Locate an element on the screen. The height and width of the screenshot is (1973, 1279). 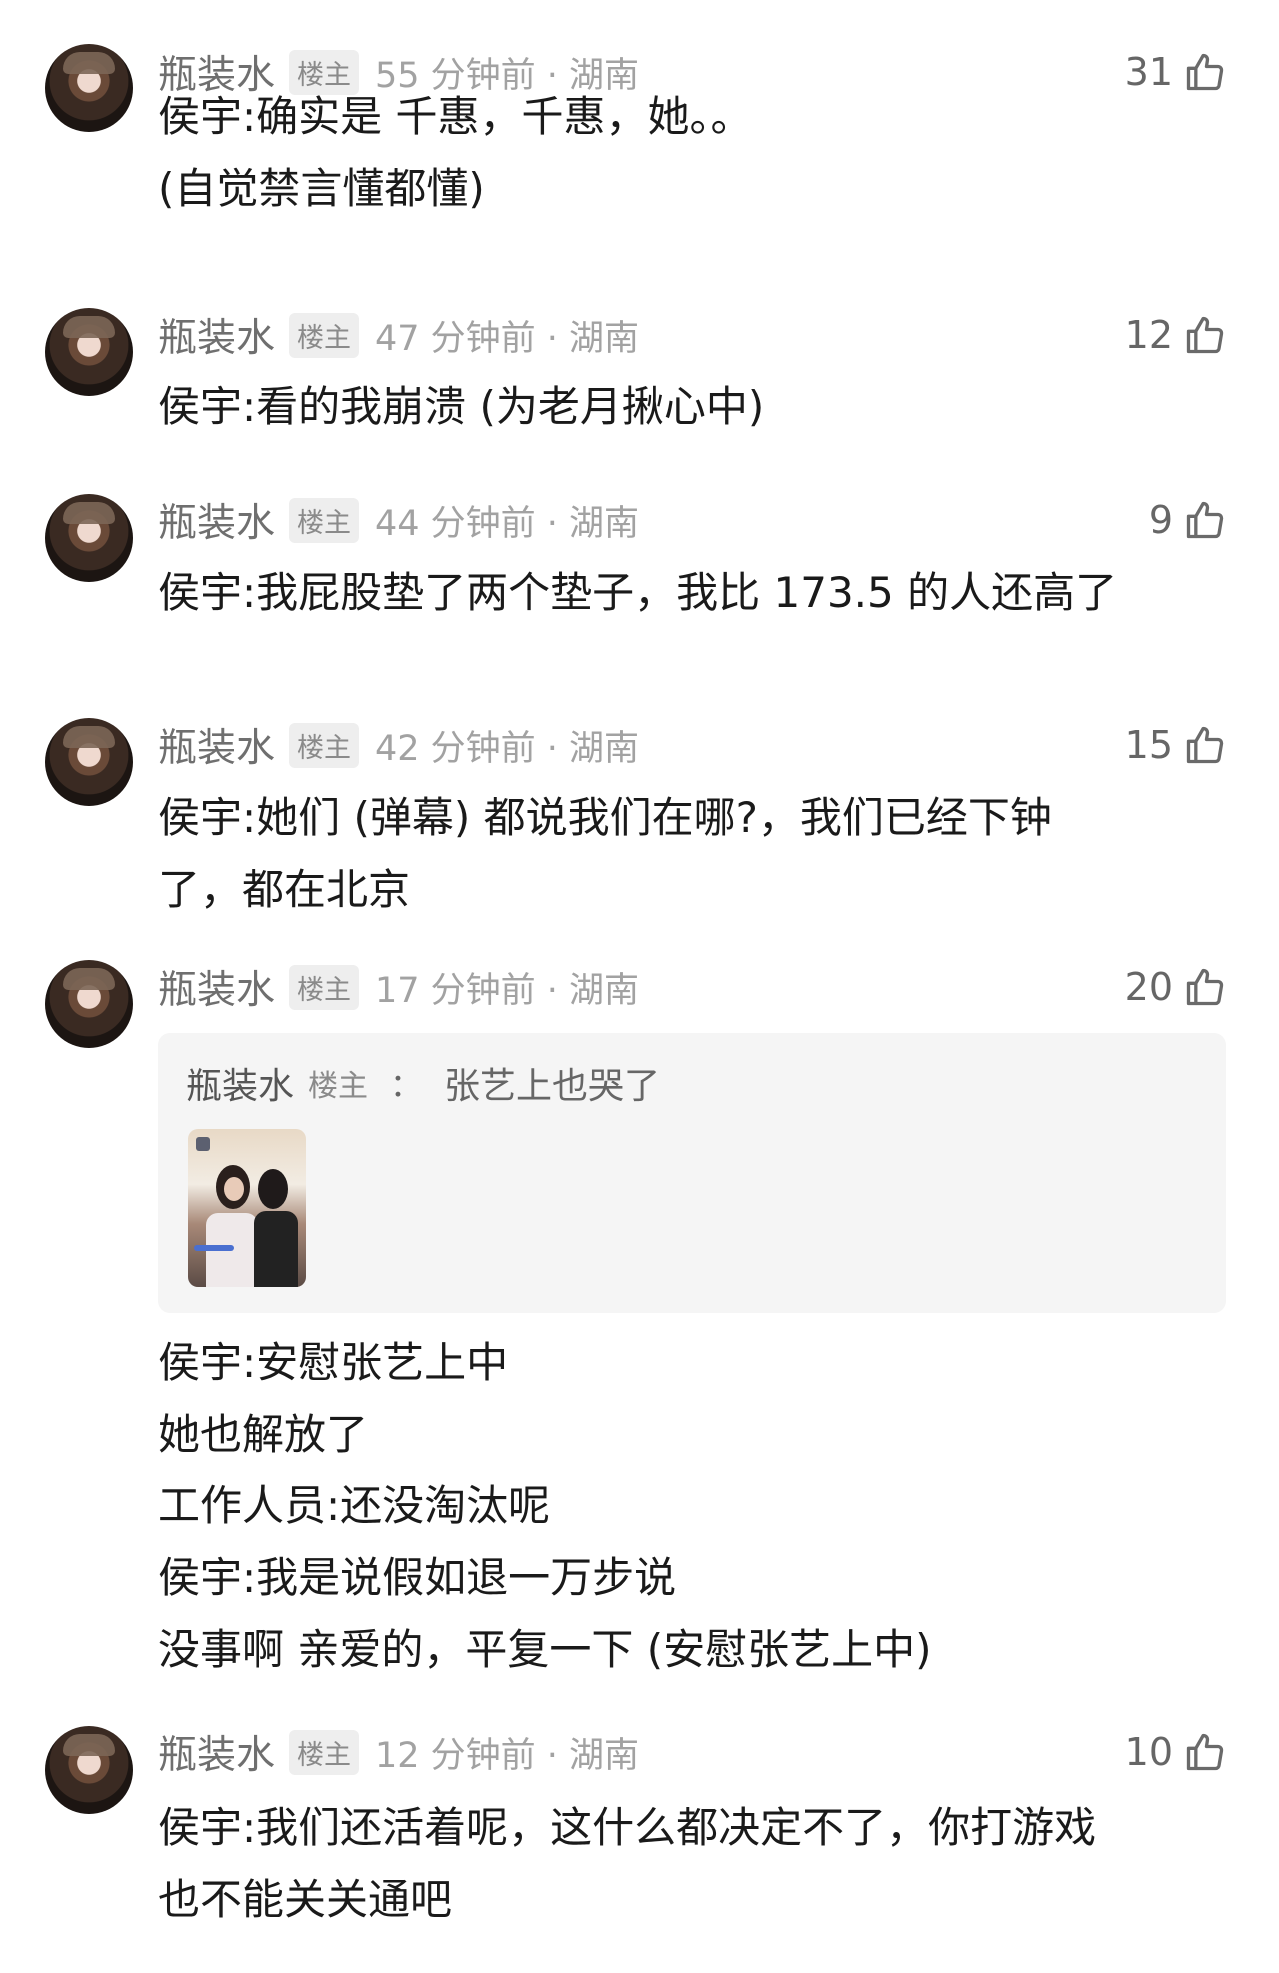
quoted-image-thumbnail is located at coordinates (247, 1208).